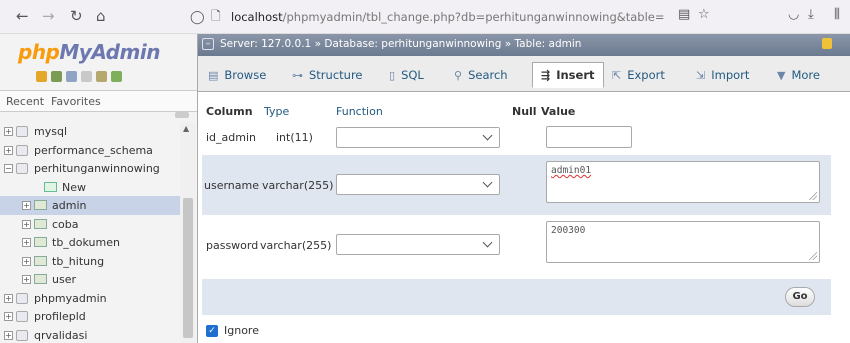 The image size is (850, 343). I want to click on tree-item-label: tb_dokumen, so click(86, 242).